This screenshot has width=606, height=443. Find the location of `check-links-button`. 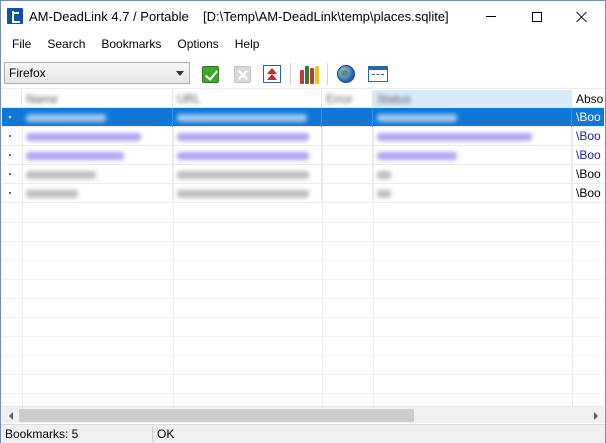

check-links-button is located at coordinates (210, 74).